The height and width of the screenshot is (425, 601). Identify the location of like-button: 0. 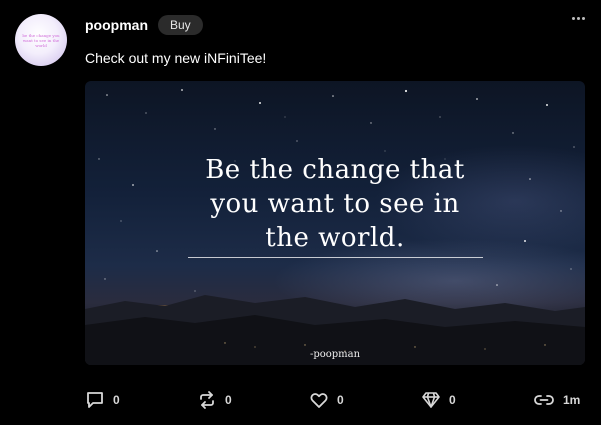
(326, 400).